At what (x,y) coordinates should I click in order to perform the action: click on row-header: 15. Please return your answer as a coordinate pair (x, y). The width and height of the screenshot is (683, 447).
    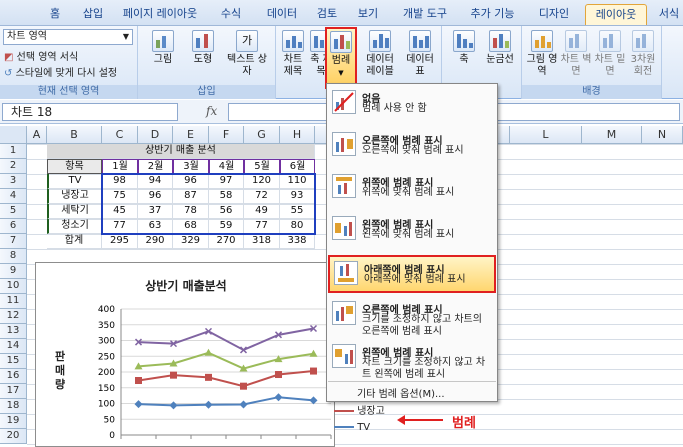
    Looking at the image, I should click on (13, 361).